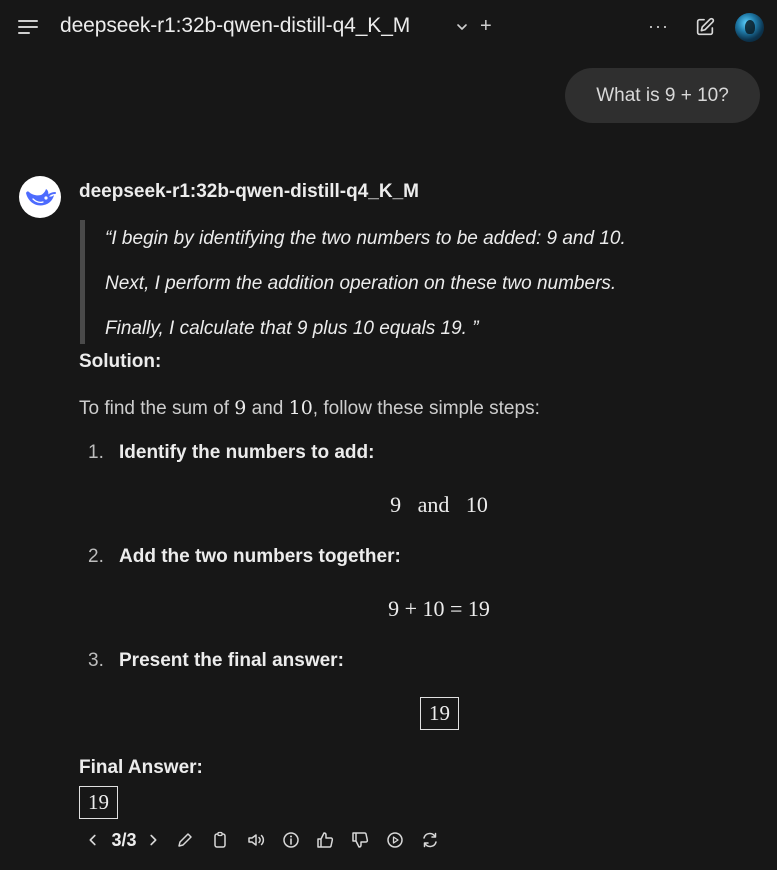 The image size is (777, 870). I want to click on add-model-button: +, so click(486, 26).